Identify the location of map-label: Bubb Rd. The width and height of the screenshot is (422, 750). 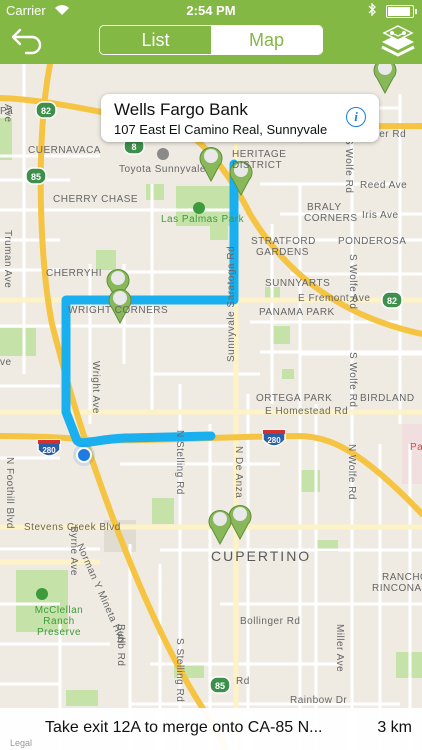
(120, 645).